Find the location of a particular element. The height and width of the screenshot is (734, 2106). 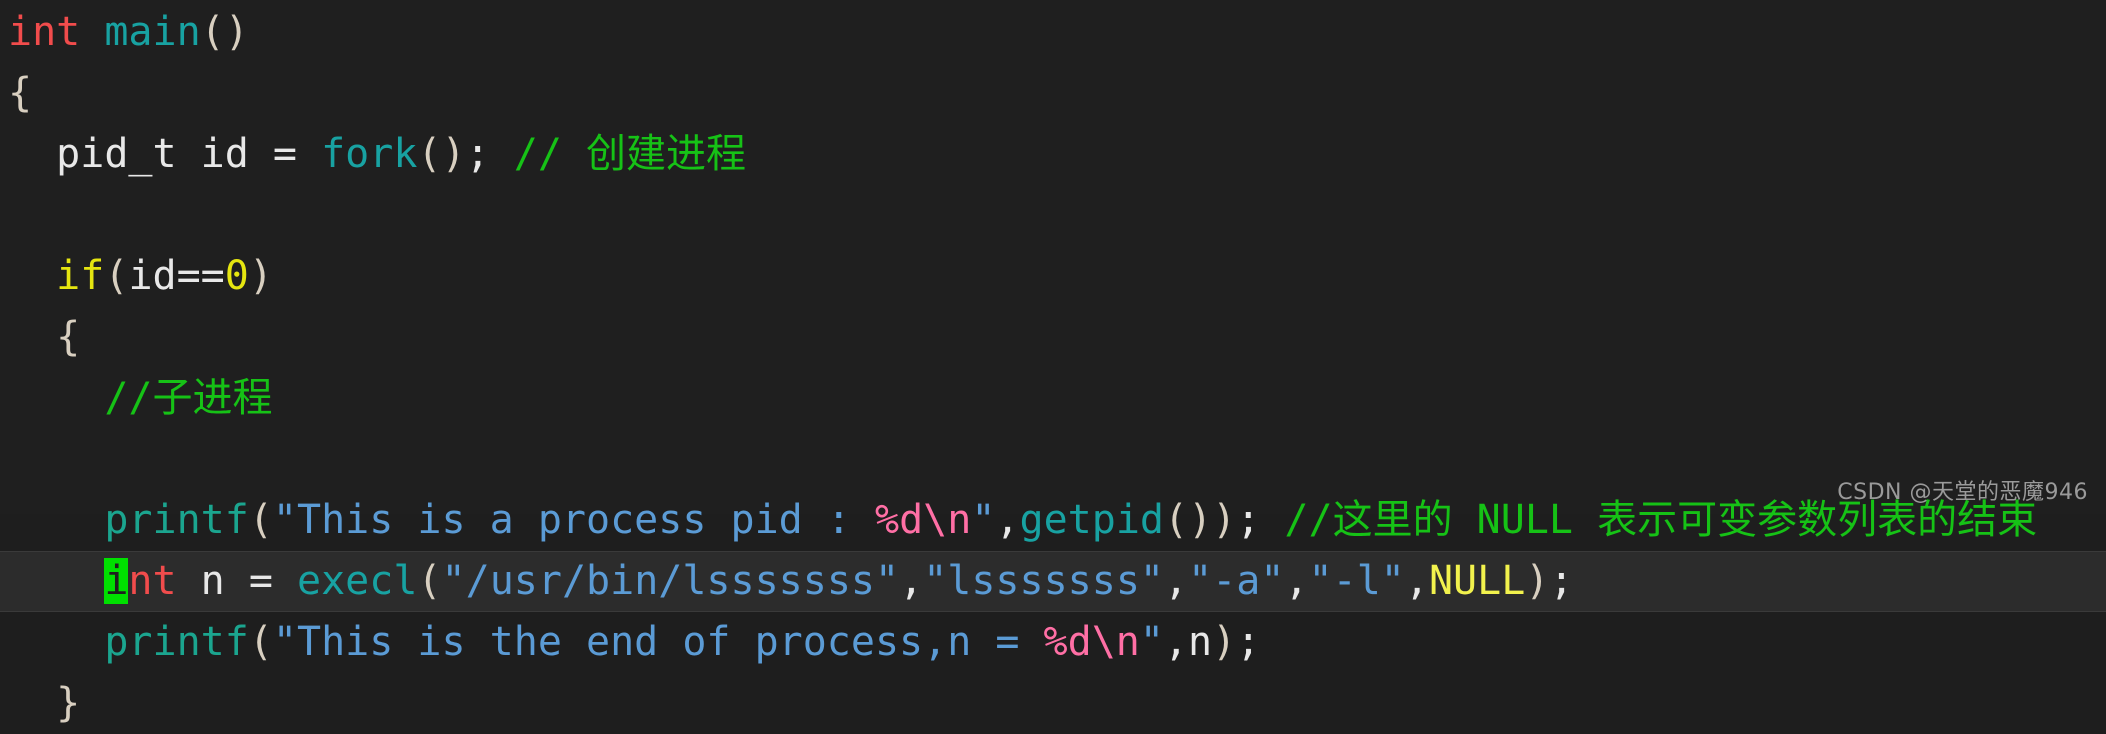

code-token: id== is located at coordinates (176, 276).